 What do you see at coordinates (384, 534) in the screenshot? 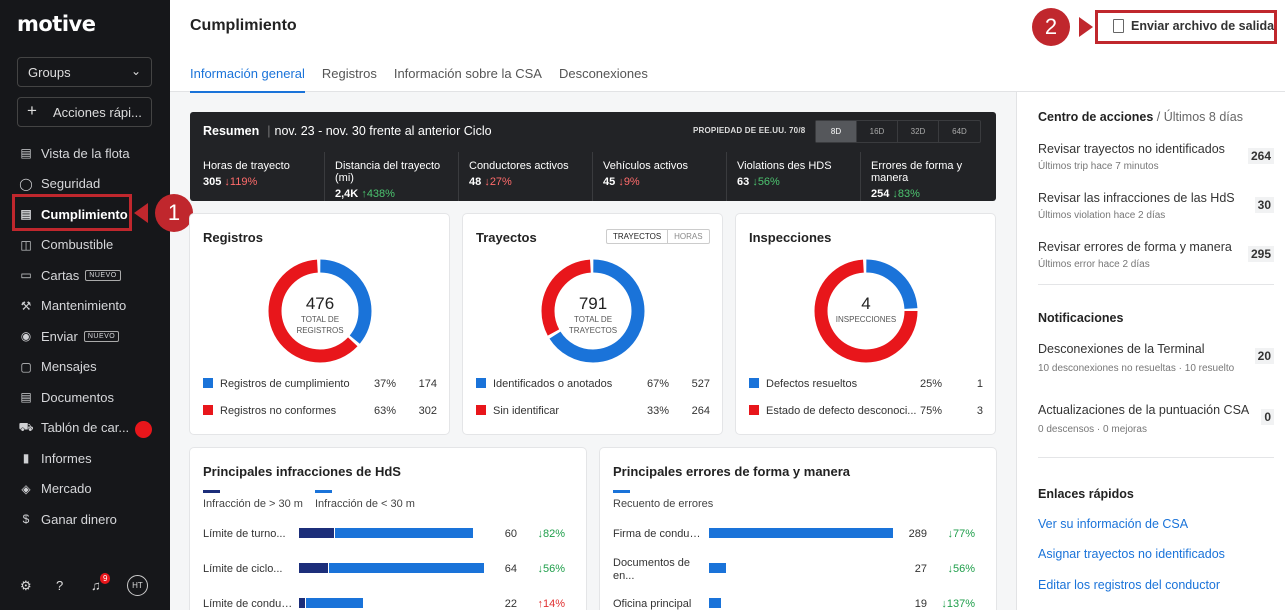
I see `hos-row: Límite de turno... 60 ↓82%` at bounding box center [384, 534].